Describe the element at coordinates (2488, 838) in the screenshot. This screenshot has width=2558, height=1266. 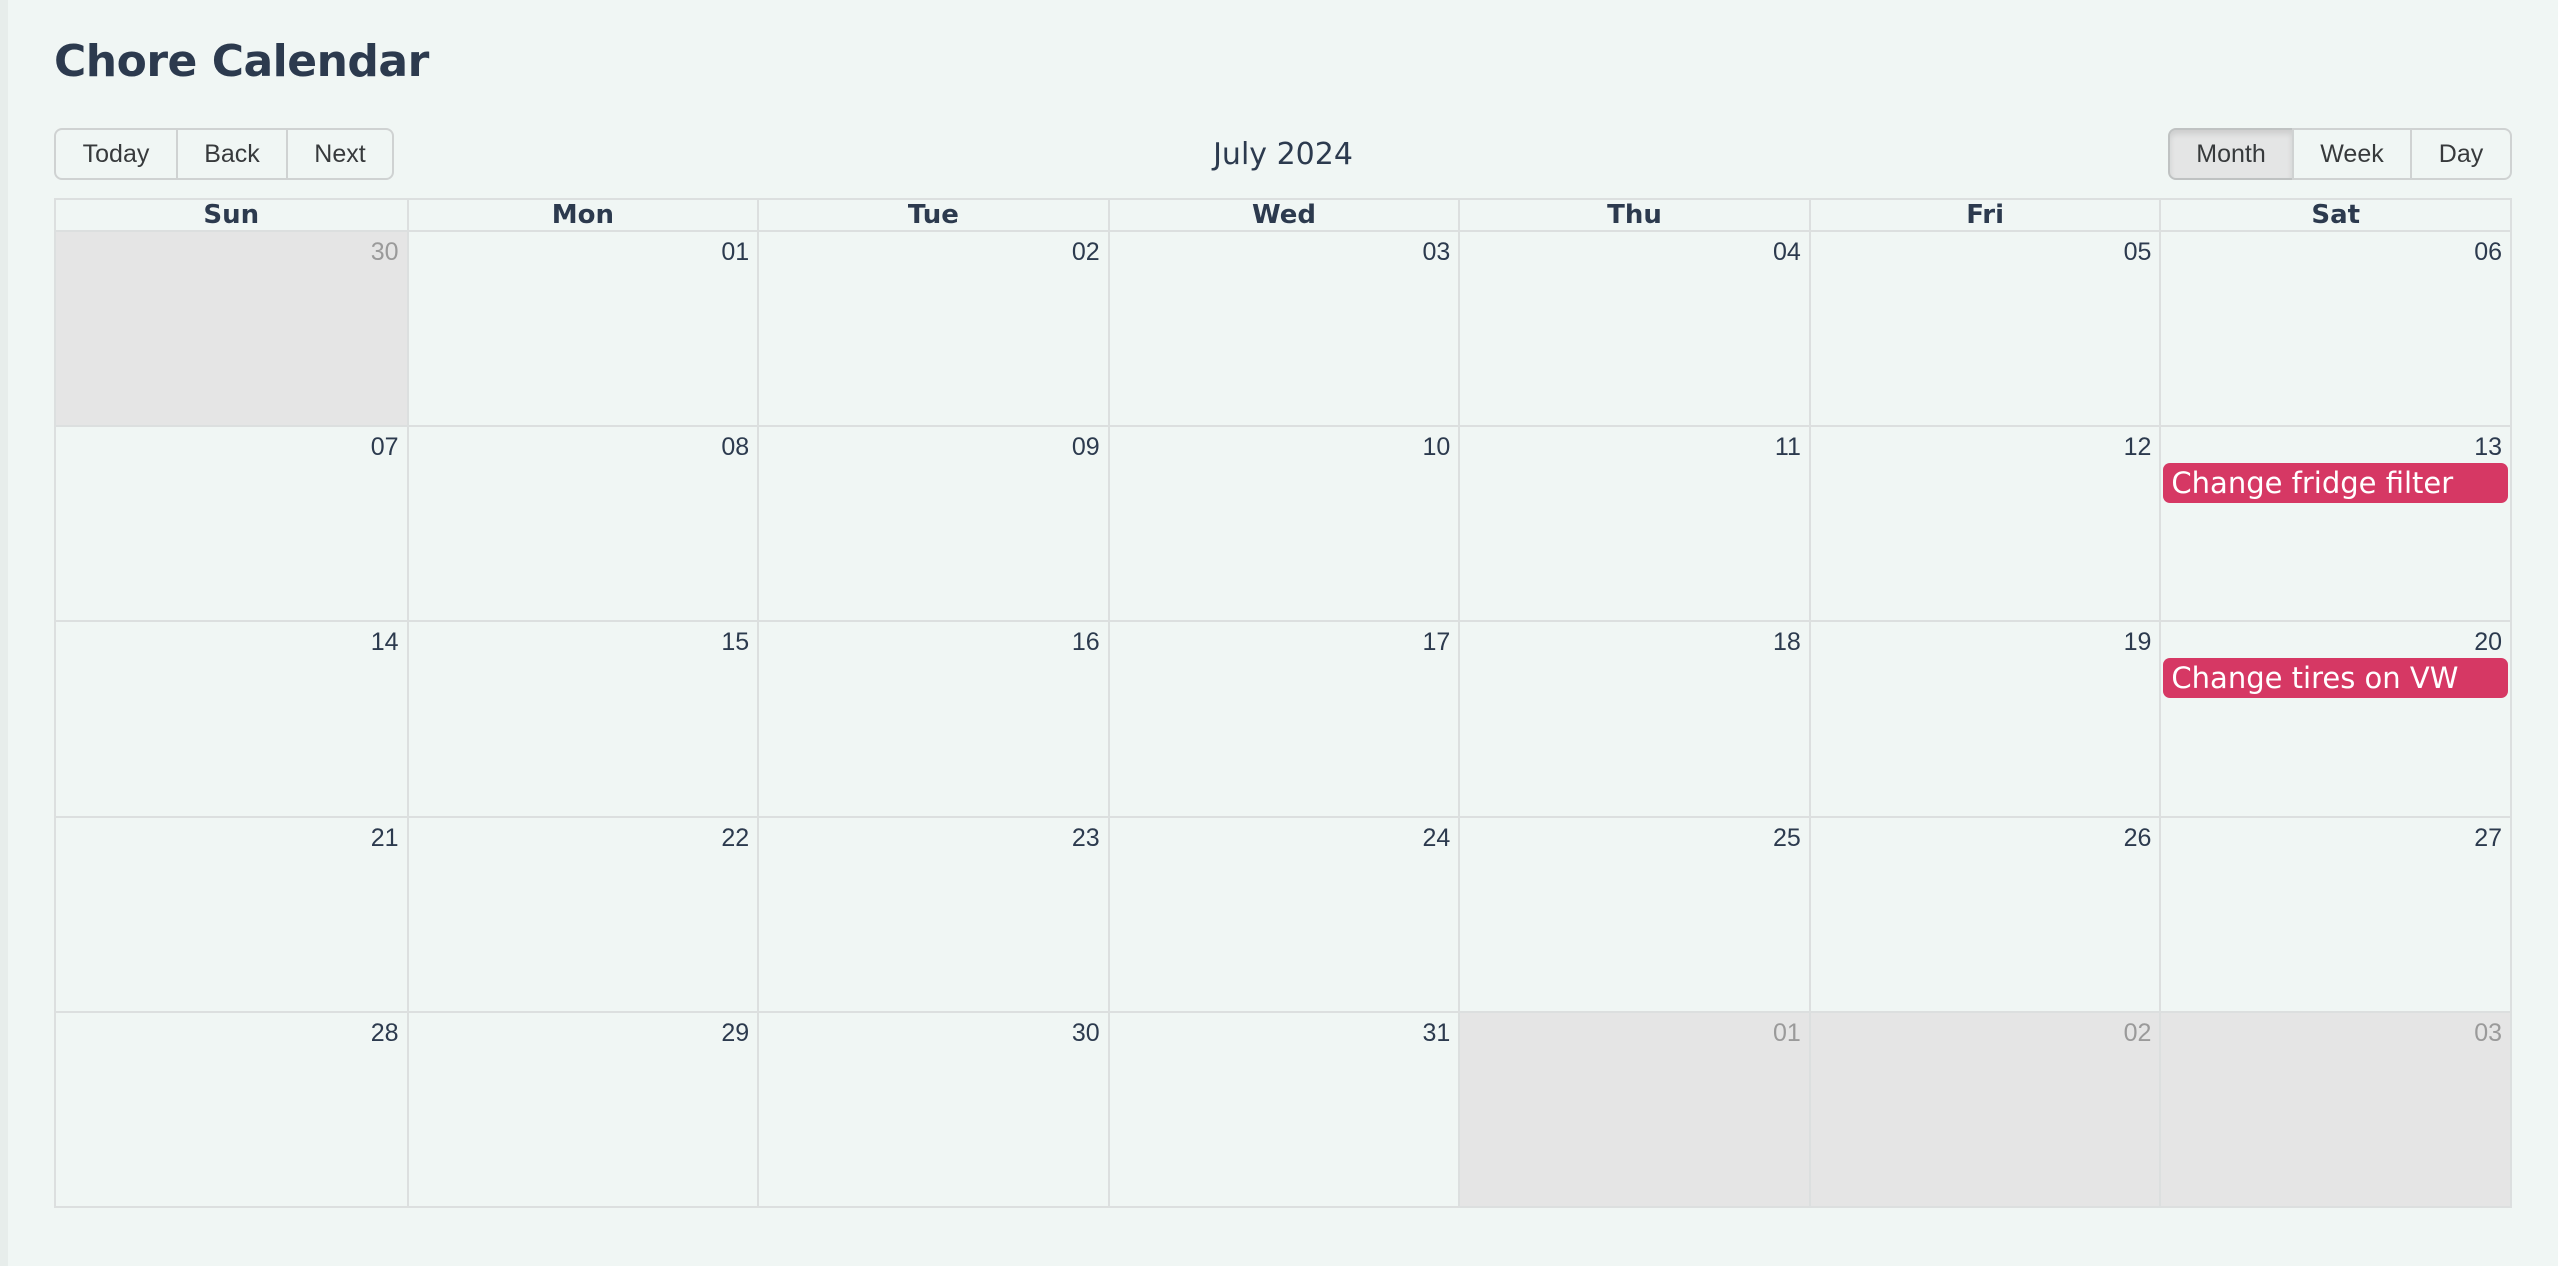
I see `day-number-link: 27` at that location.